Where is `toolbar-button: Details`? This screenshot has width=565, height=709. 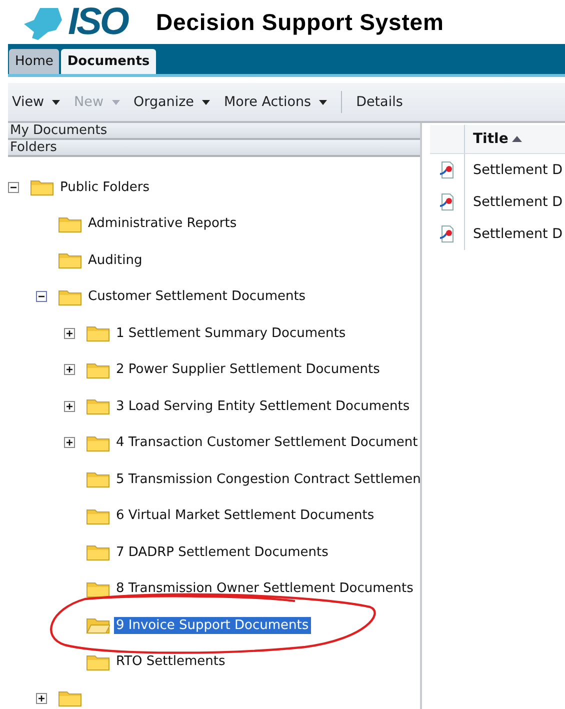
toolbar-button: Details is located at coordinates (379, 102).